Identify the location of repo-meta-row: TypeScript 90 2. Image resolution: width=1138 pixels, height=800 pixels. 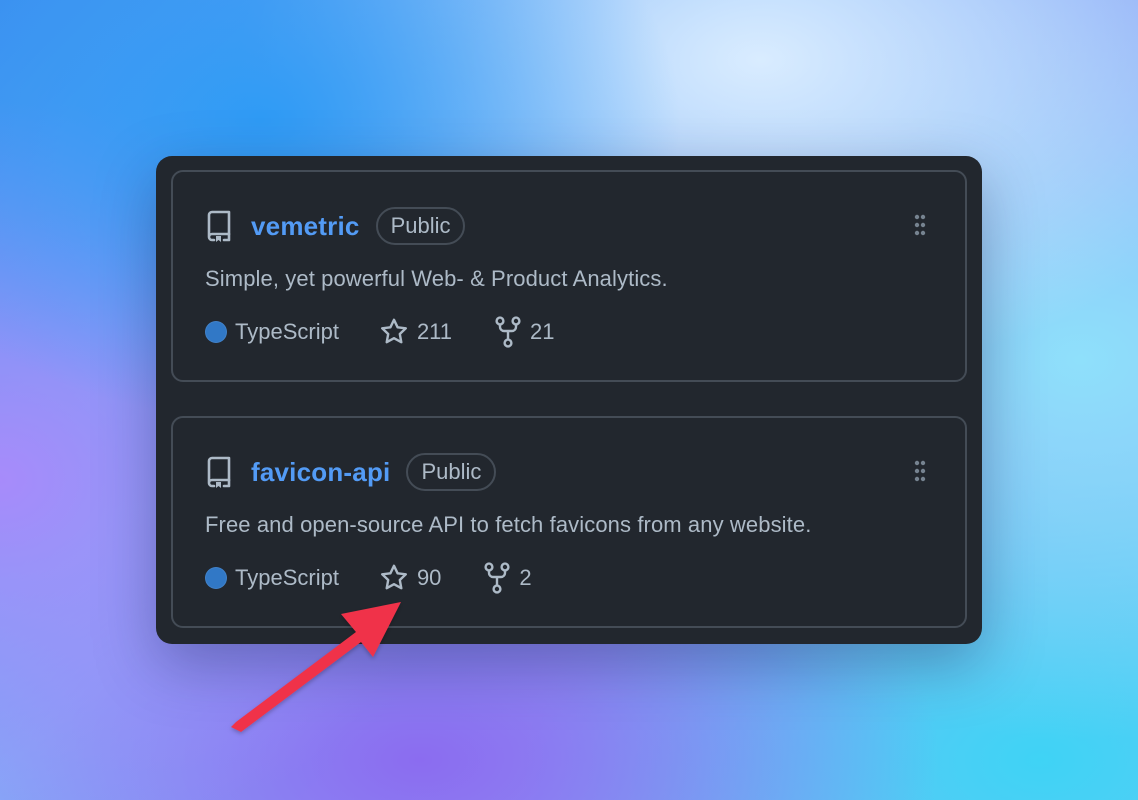
(368, 578).